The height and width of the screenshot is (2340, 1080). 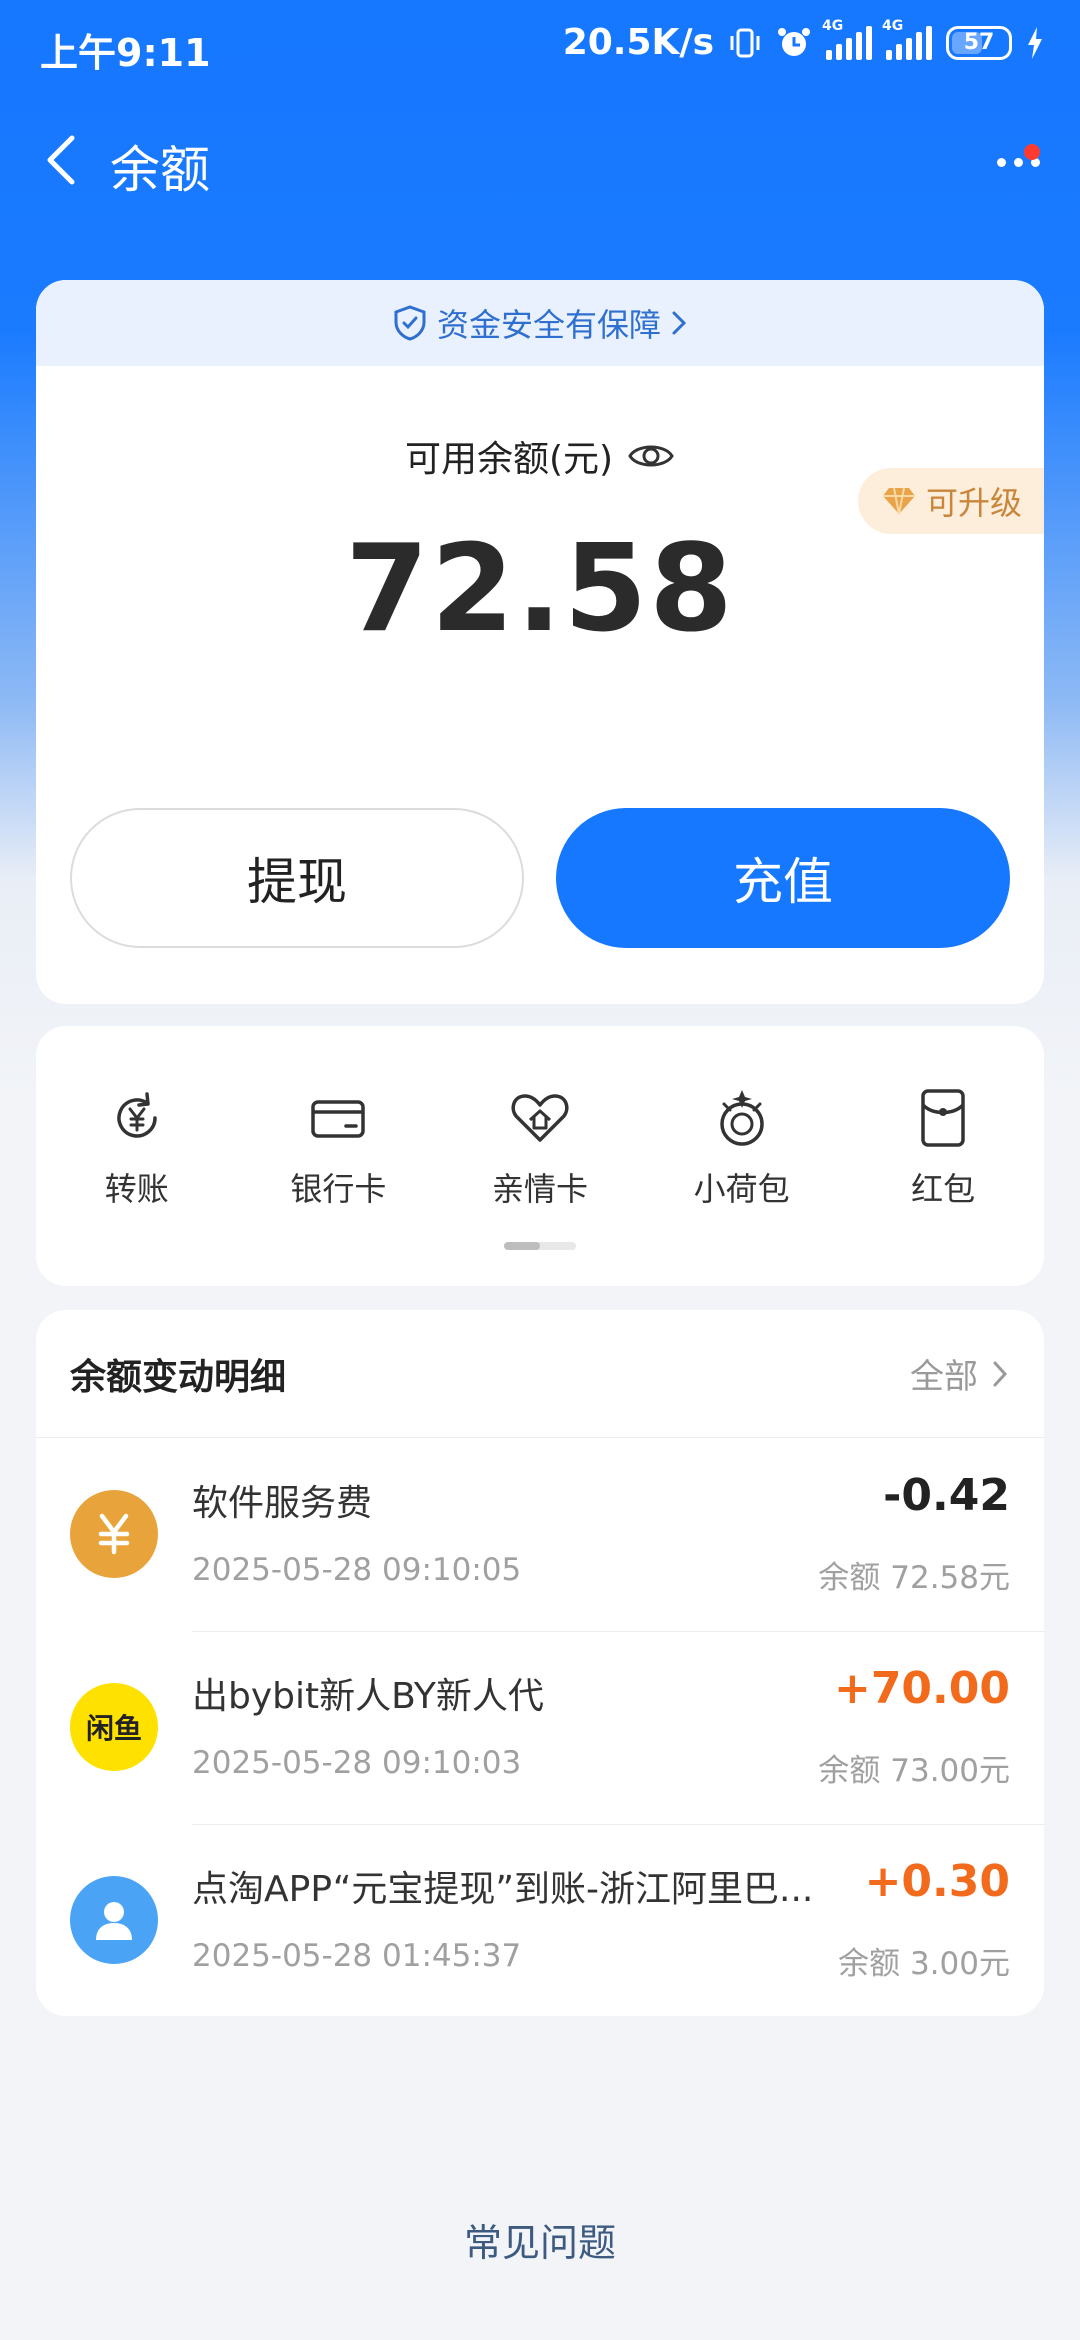 What do you see at coordinates (783, 878) in the screenshot?
I see `recharge-button: 充值` at bounding box center [783, 878].